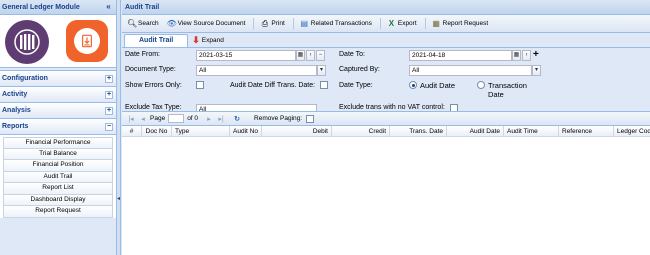 The image size is (650, 255). I want to click on exclude-no-vat-checkbox, so click(454, 107).